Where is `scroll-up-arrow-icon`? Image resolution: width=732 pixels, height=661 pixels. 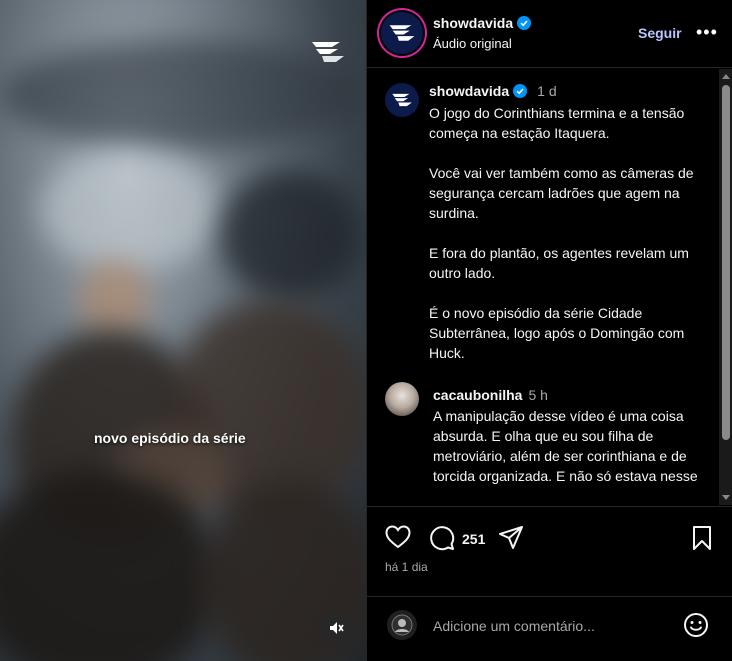
scroll-up-arrow-icon is located at coordinates (726, 76).